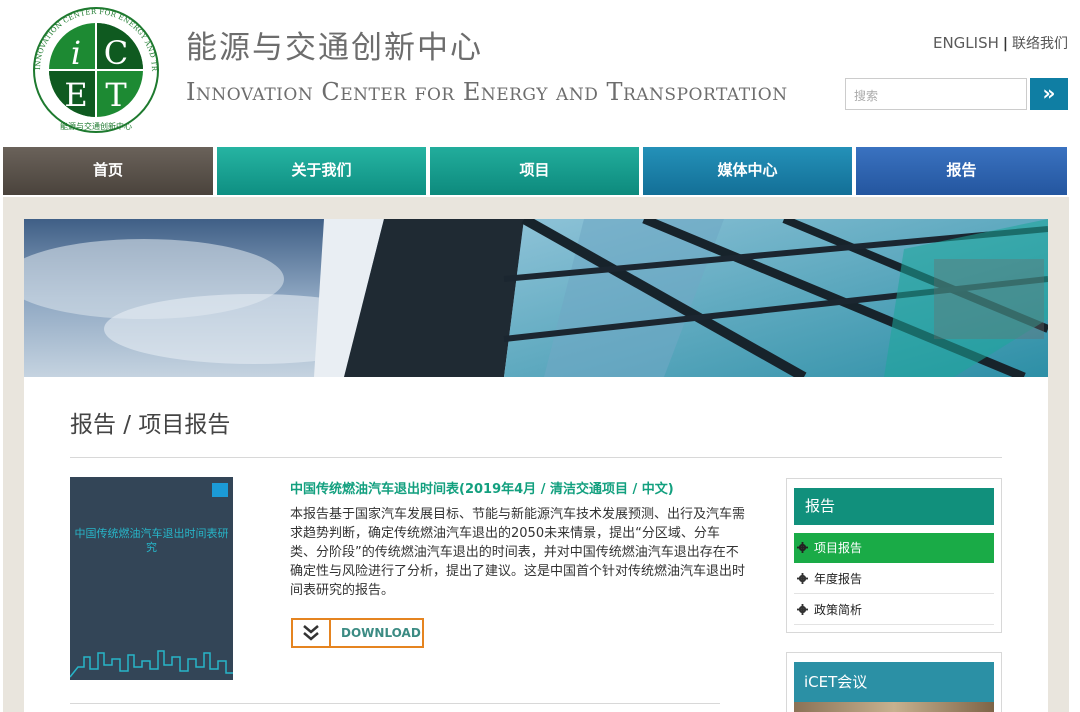  I want to click on cover-title: 中国传统燃油汽车退出时间表研究, so click(151, 540).